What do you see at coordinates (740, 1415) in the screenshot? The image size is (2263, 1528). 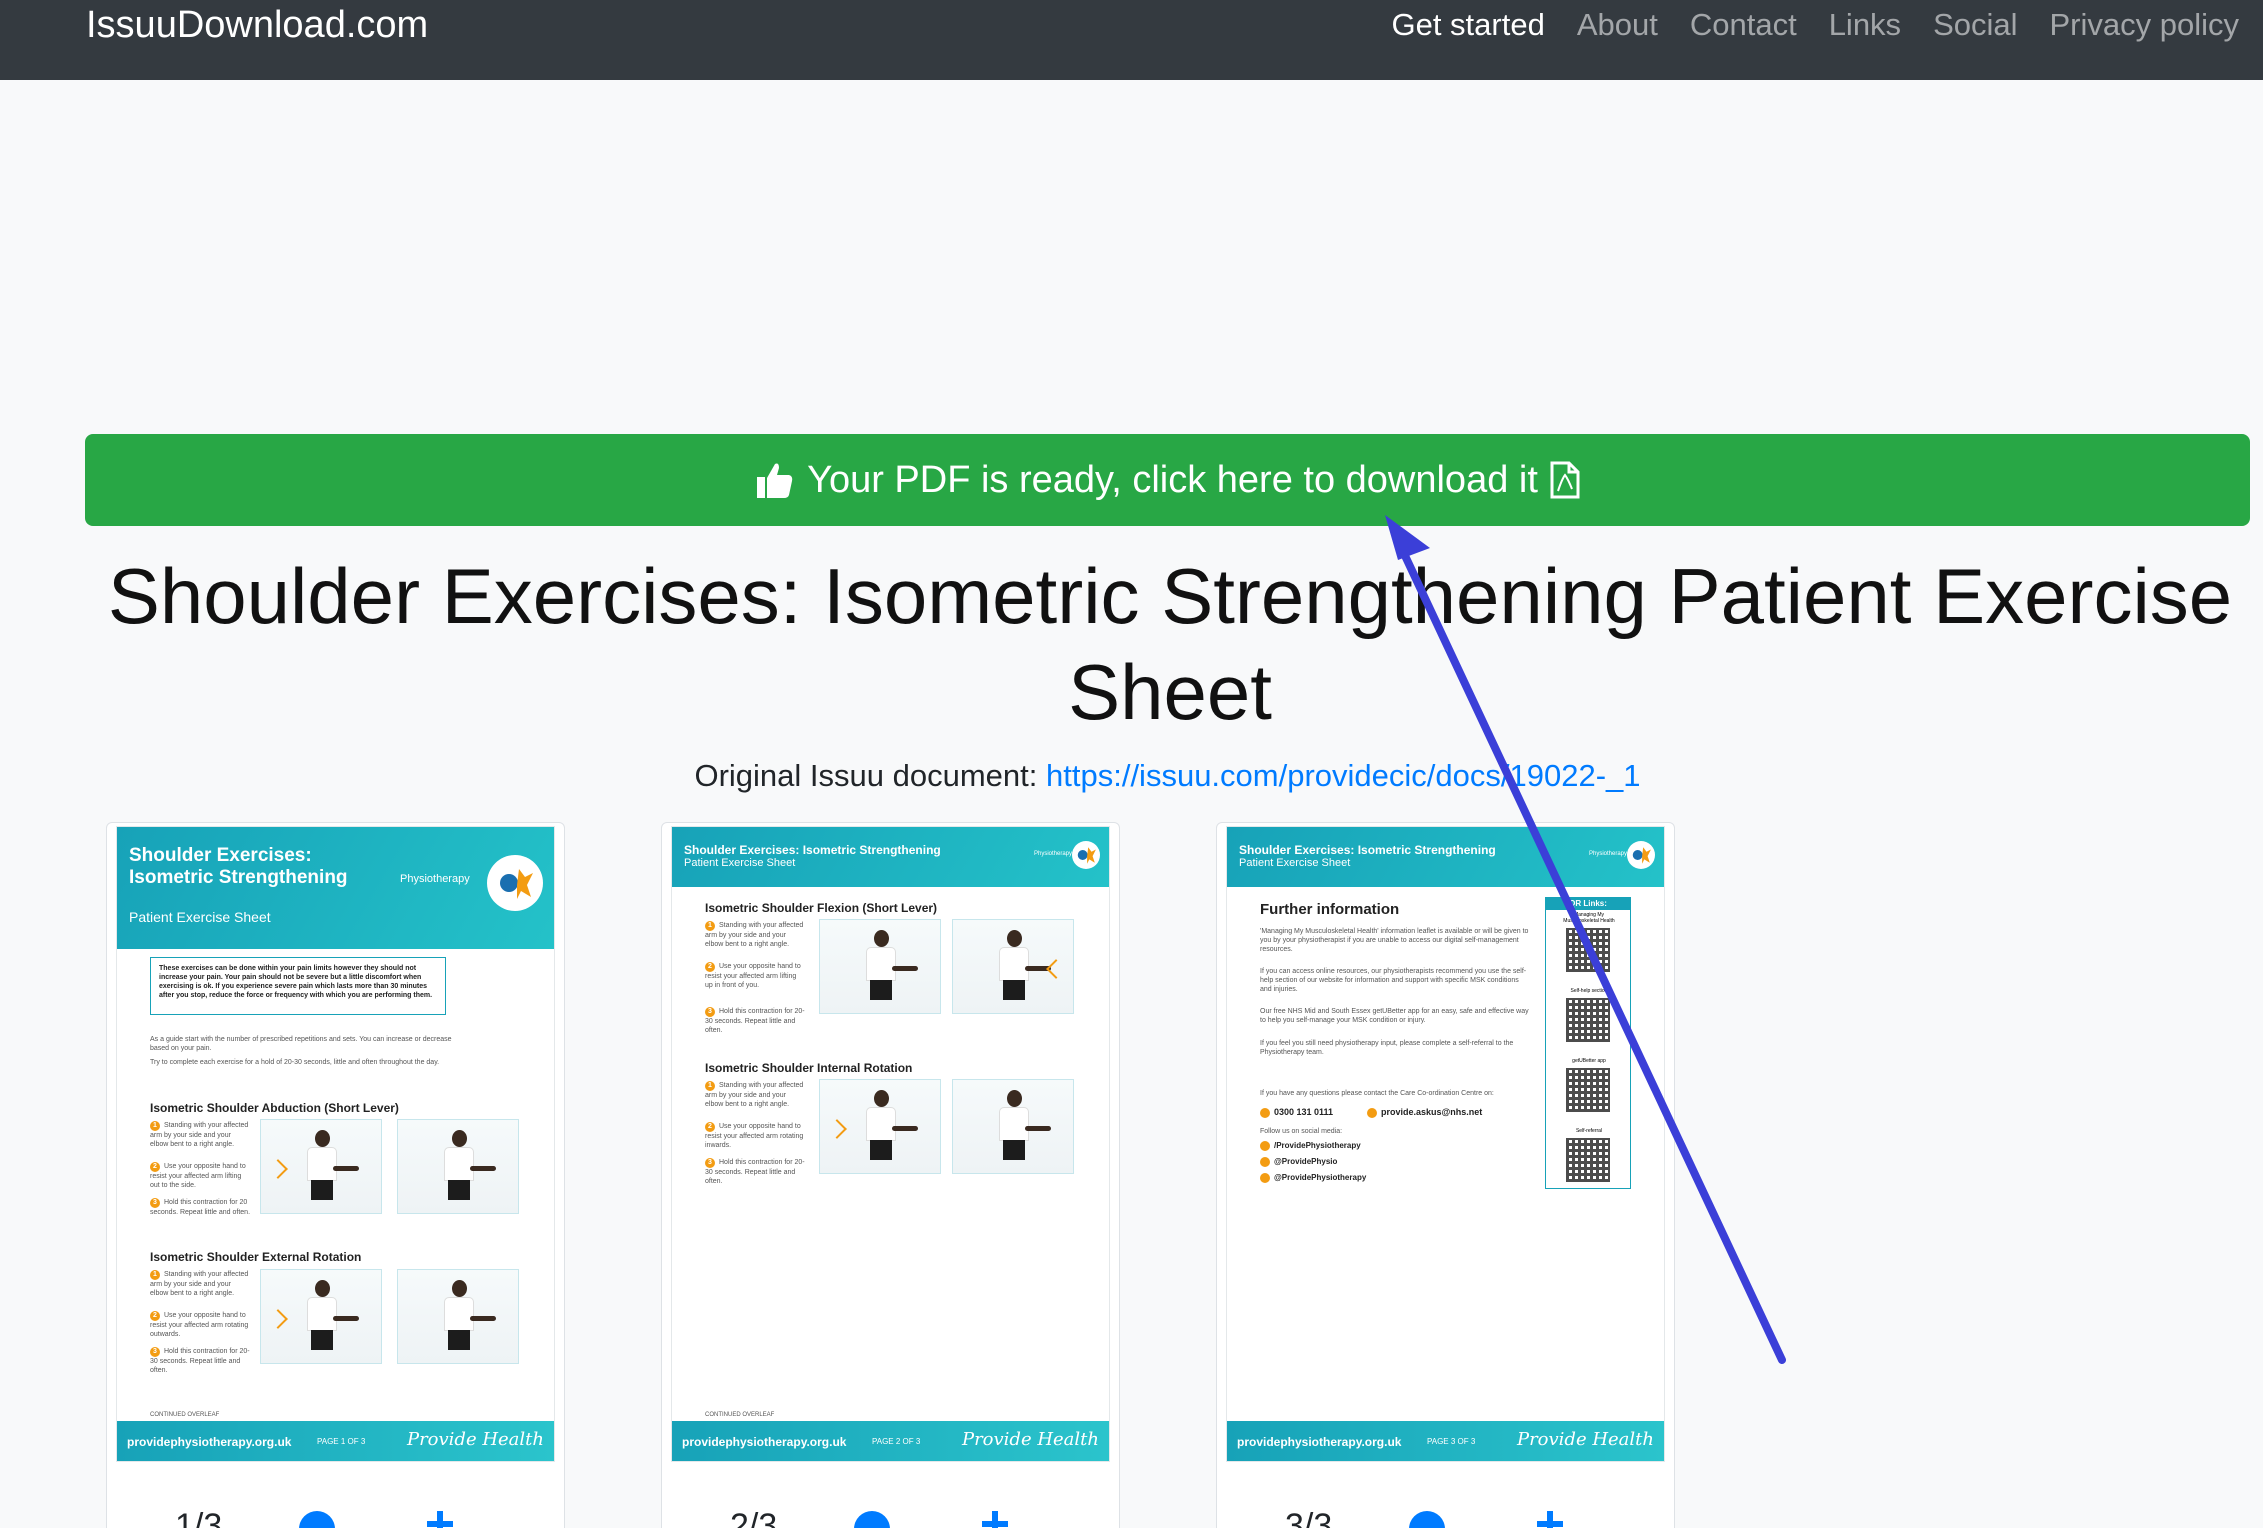 I see `continued-overleaf: CONTINUED OVERLEAF` at bounding box center [740, 1415].